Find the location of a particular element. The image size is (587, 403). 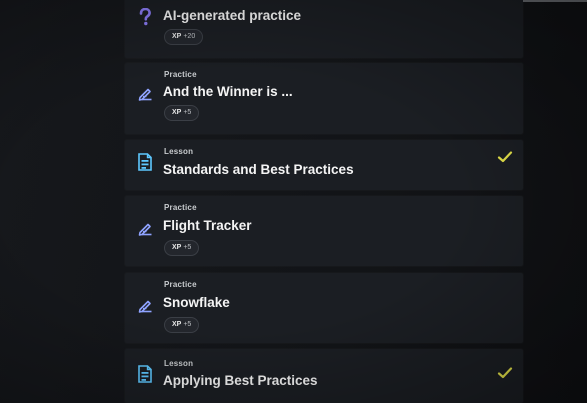

list-item-ai-generated-practice: AI-generated practice XP +20 is located at coordinates (324, 29).